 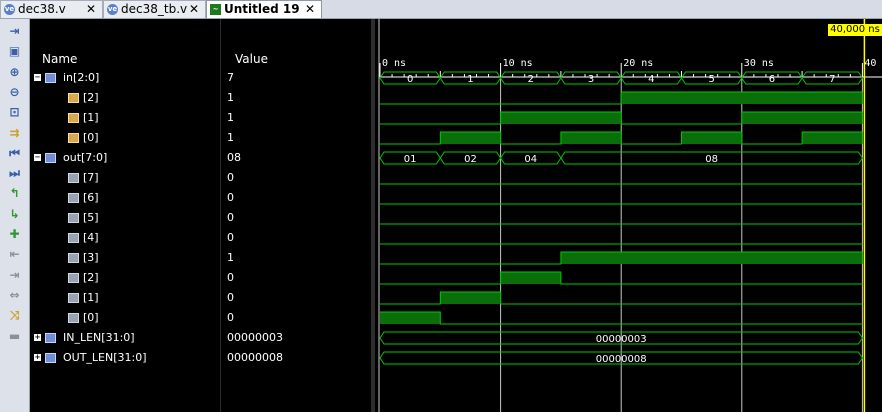 What do you see at coordinates (14, 214) in the screenshot?
I see `next-transition-icon: ↳` at bounding box center [14, 214].